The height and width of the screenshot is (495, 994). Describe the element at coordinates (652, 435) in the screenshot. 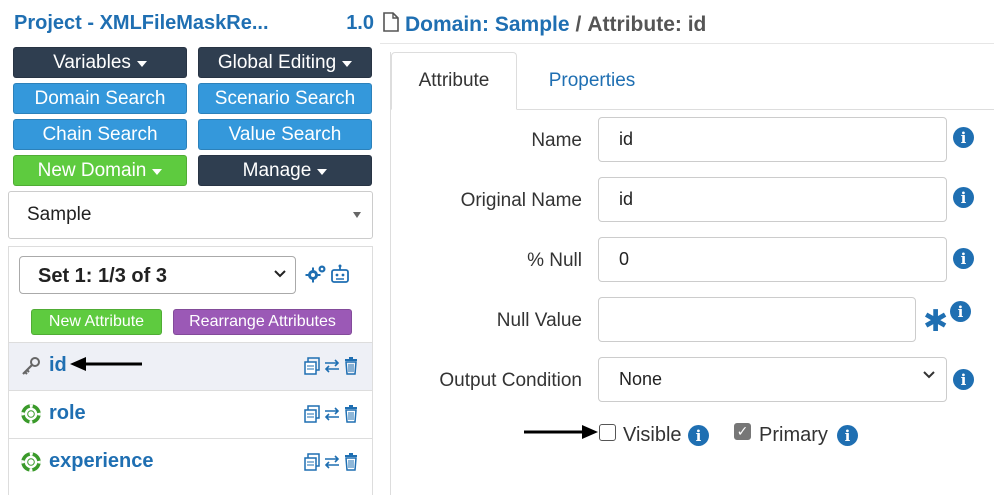

I see `visible-label: Visible` at that location.